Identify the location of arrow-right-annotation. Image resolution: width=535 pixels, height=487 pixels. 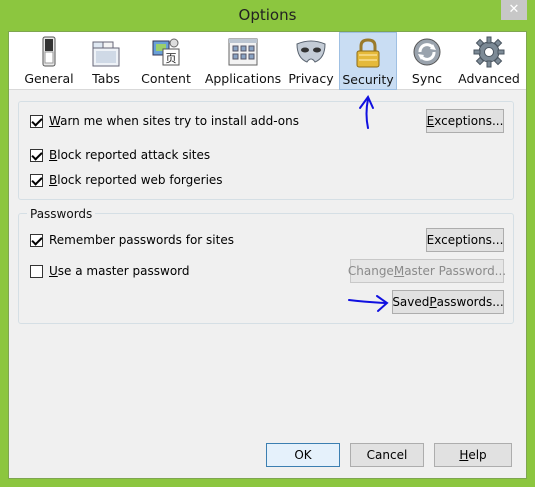
(368, 303).